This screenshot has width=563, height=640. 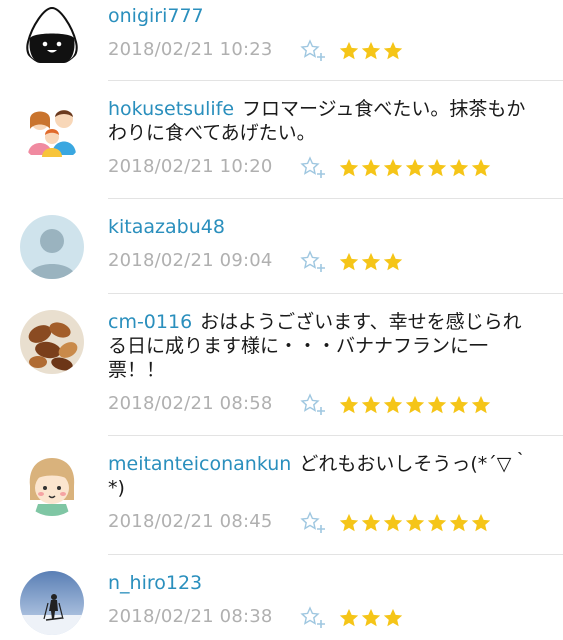 What do you see at coordinates (323, 16) in the screenshot?
I see `comment-text: onigiri777` at bounding box center [323, 16].